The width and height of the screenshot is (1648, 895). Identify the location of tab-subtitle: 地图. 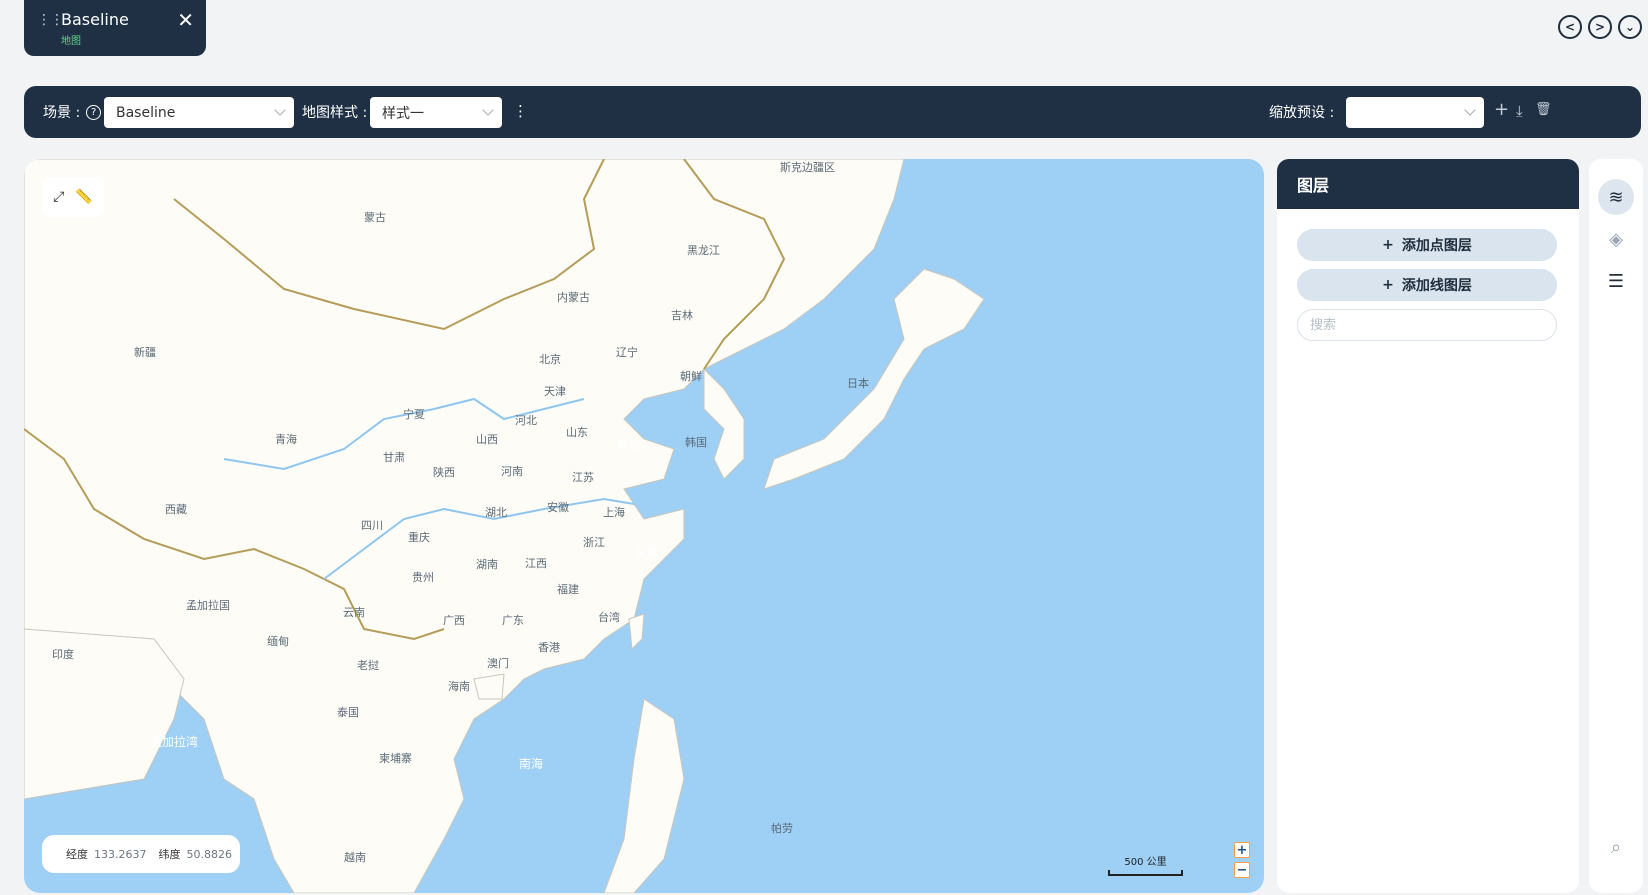
(71, 41).